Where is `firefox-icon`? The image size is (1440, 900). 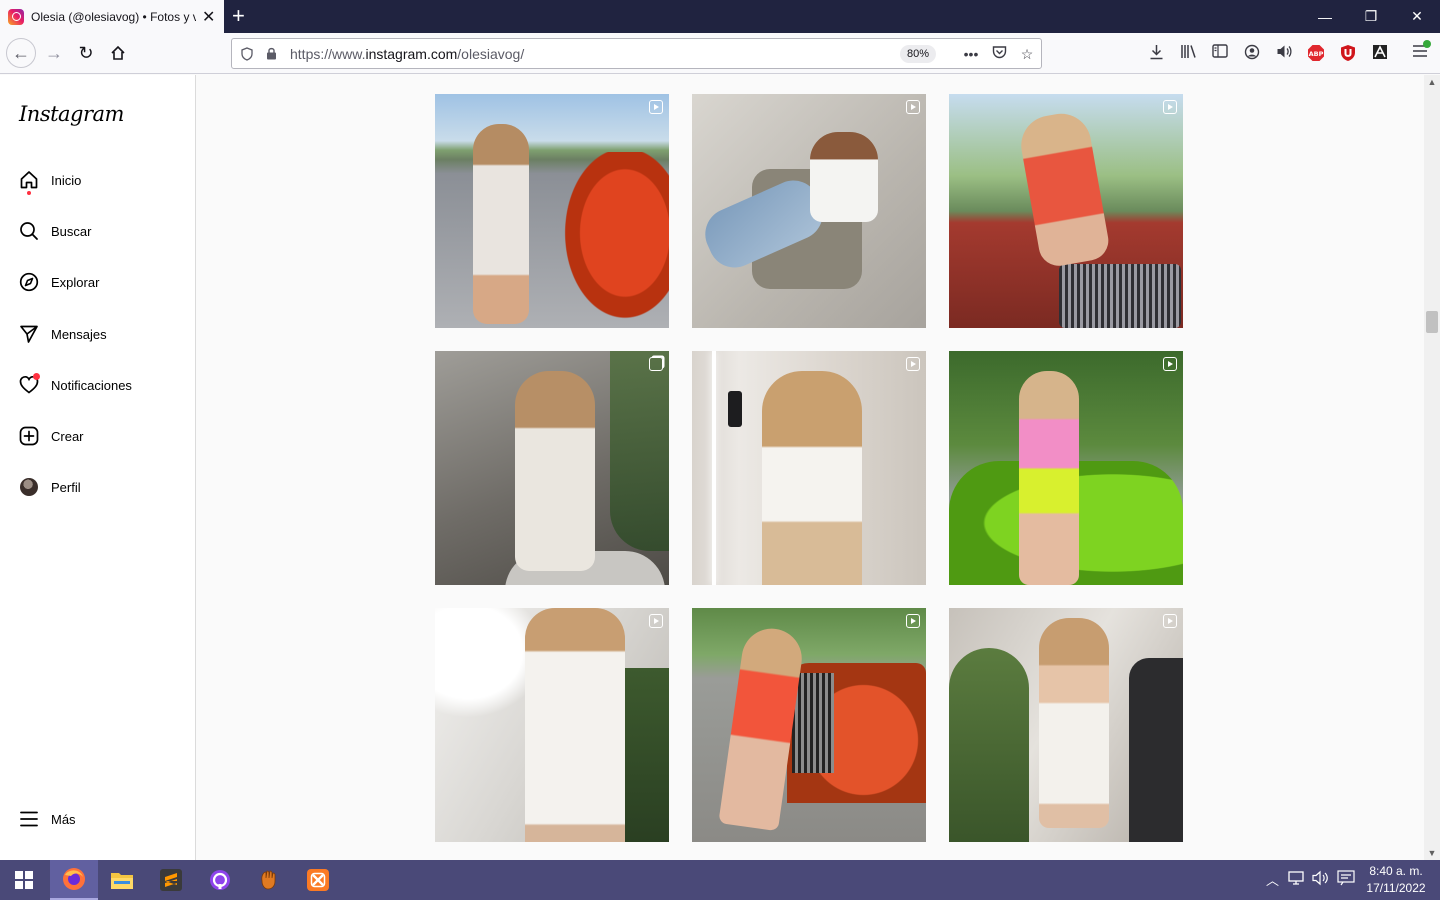 firefox-icon is located at coordinates (74, 879).